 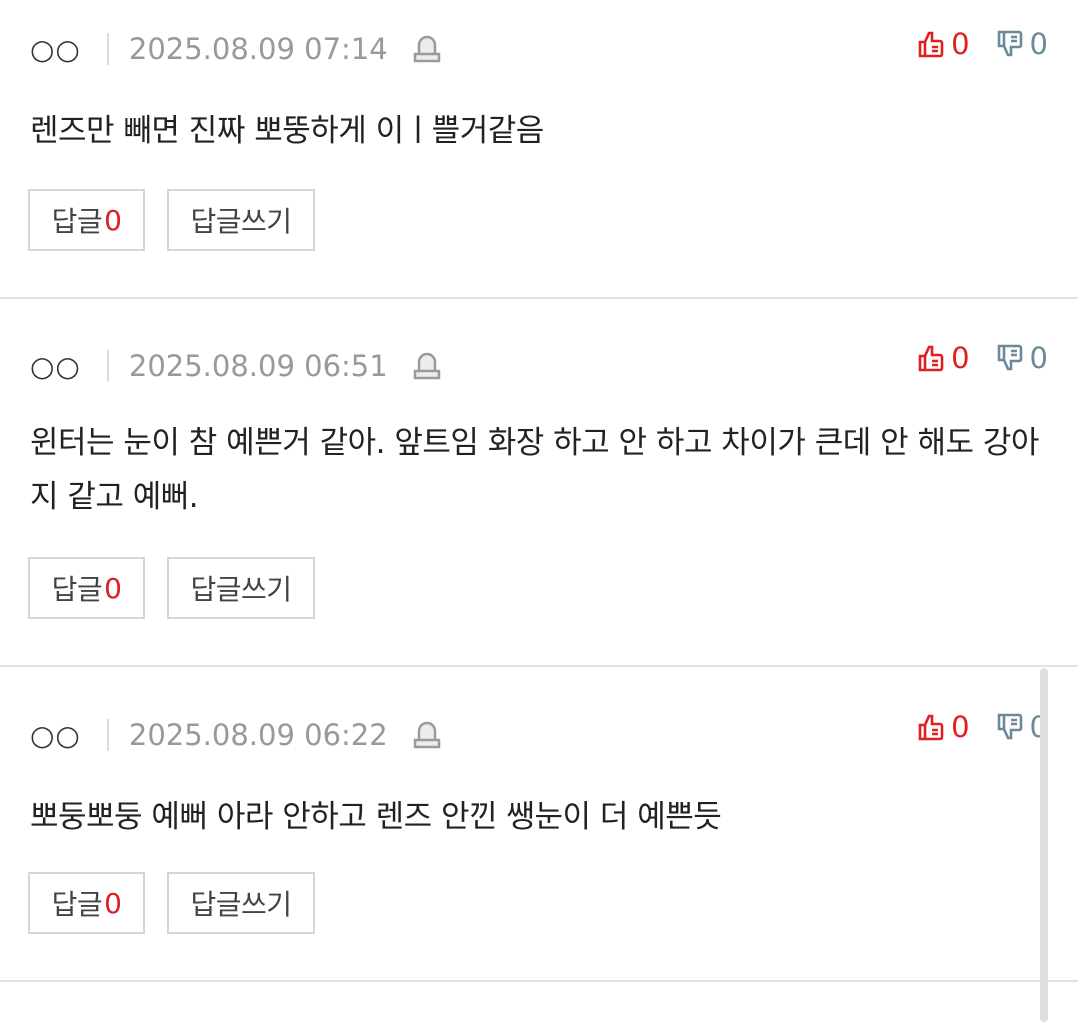 I want to click on comment-date: 2025.08.09 06:51, so click(x=258, y=366).